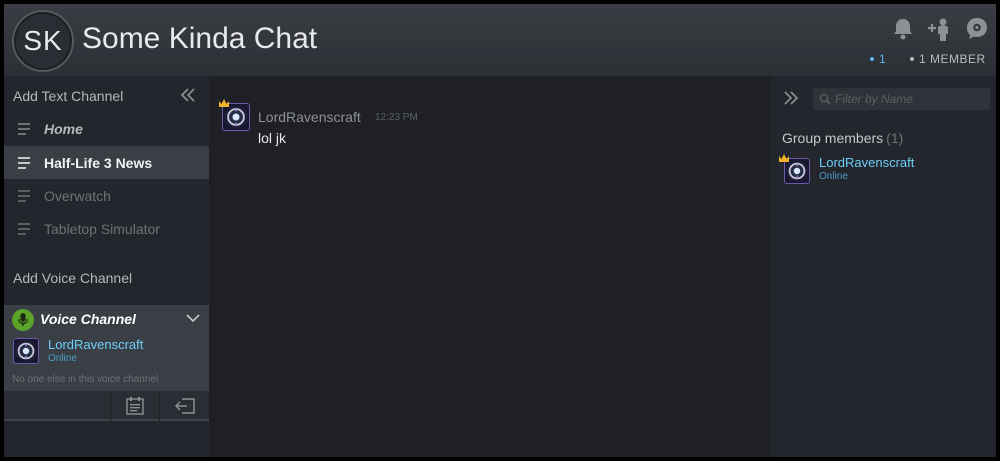  I want to click on chevron-down-icon, so click(193, 318).